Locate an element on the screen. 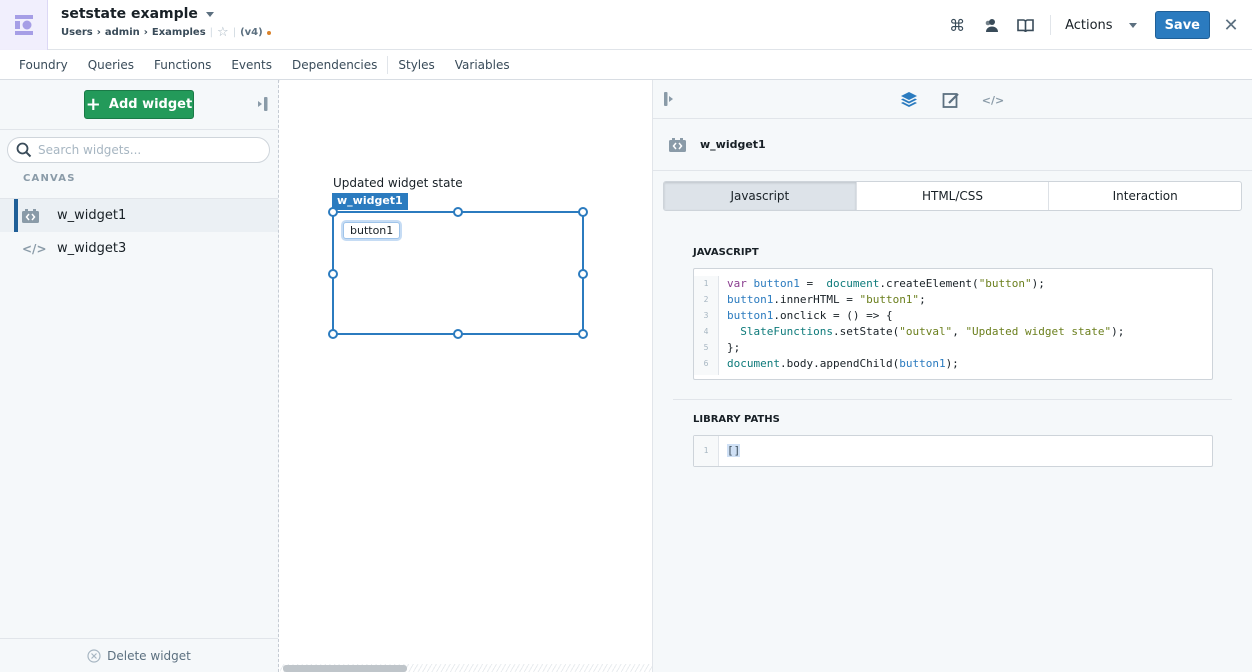 This screenshot has width=1252, height=672. line-number: 5 is located at coordinates (706, 347).